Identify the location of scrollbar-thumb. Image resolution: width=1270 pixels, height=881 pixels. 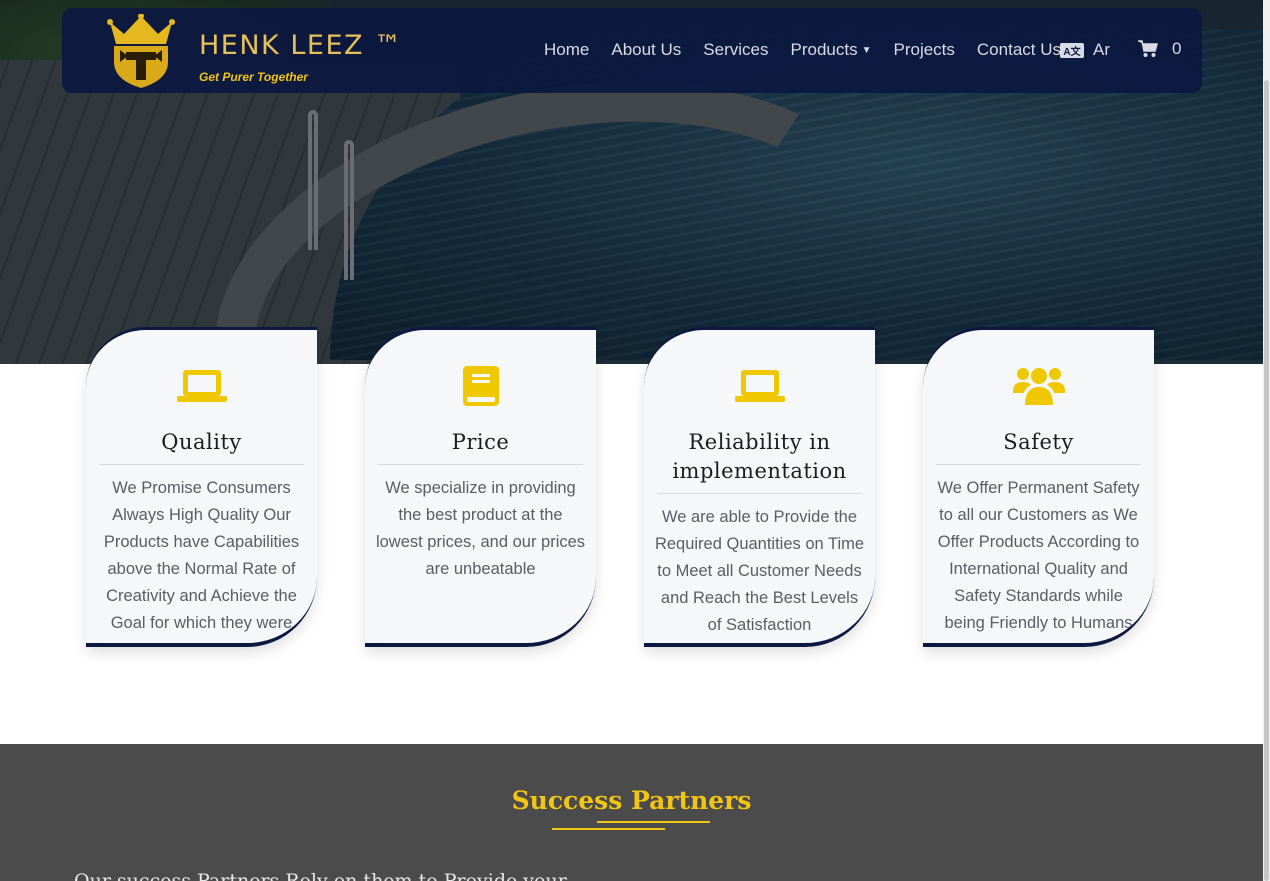
(1266, 480).